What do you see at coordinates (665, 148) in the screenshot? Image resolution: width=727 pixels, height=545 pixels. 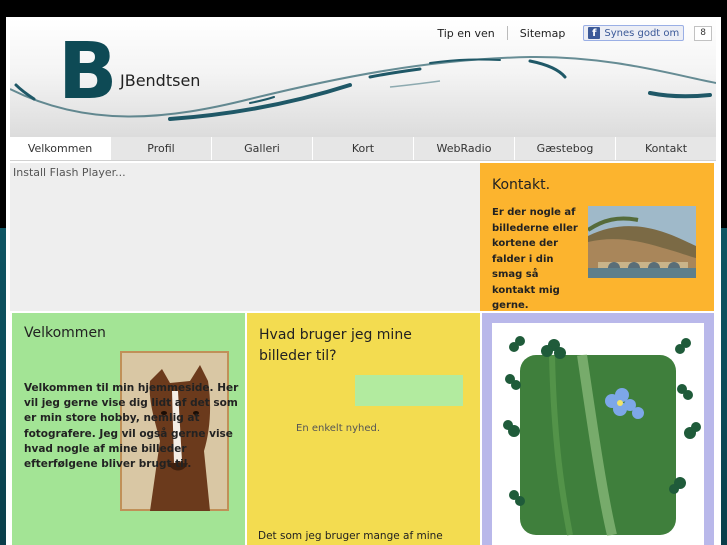 I see `nav-item-kontakt: Kontakt` at bounding box center [665, 148].